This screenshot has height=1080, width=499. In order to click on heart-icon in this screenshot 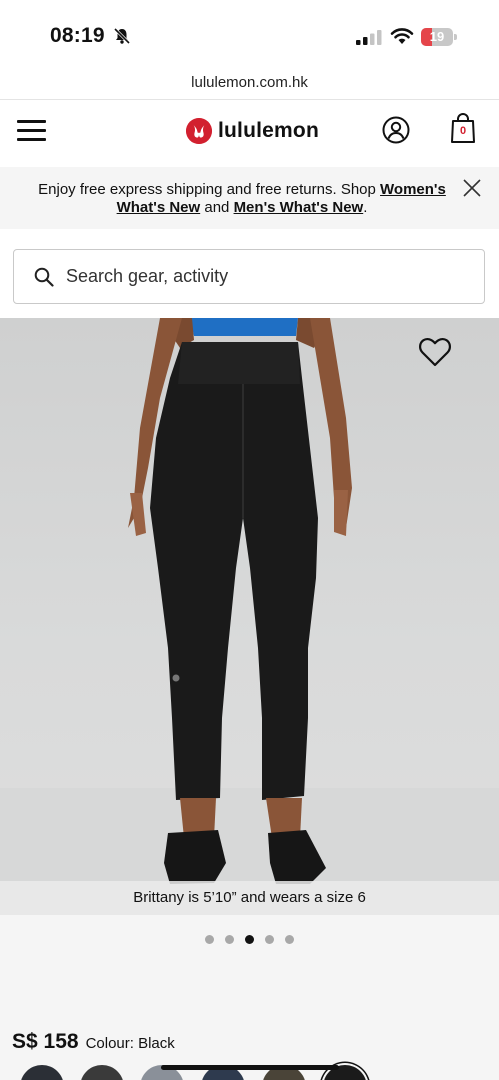, I will do `click(435, 352)`.